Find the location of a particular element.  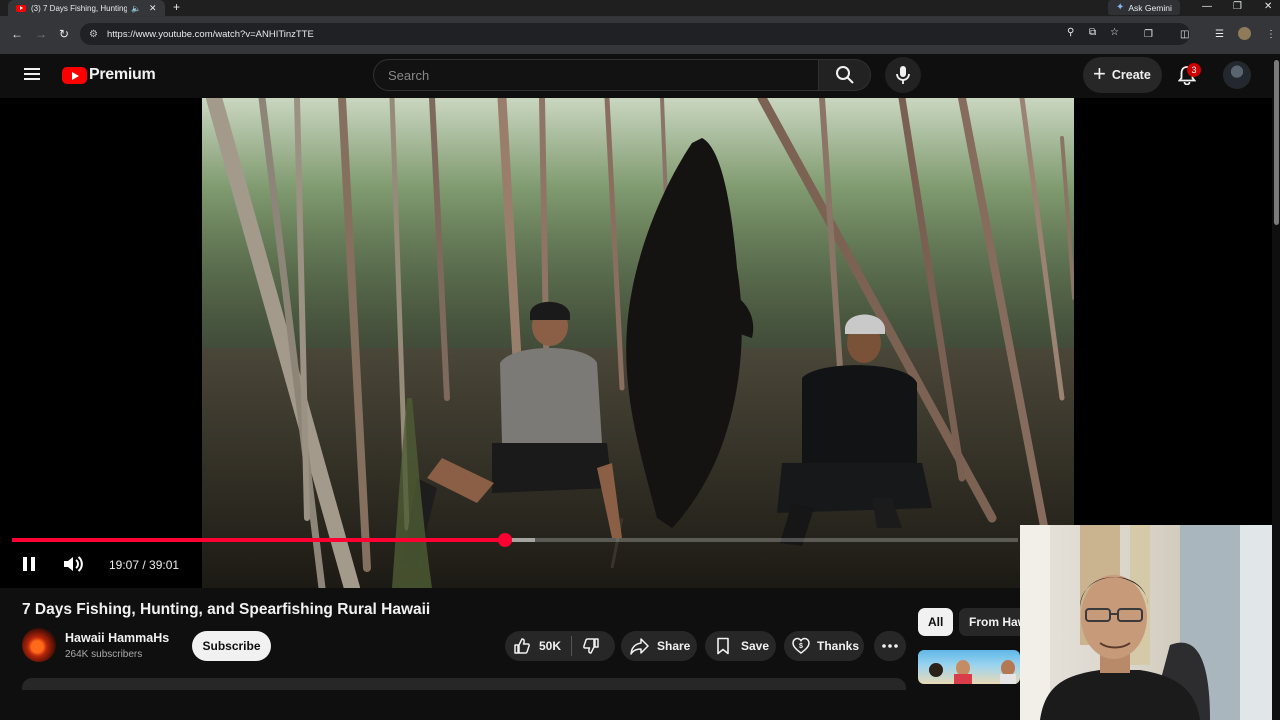

youtube-header: Premium Search + Create 3 is located at coordinates (640, 76).